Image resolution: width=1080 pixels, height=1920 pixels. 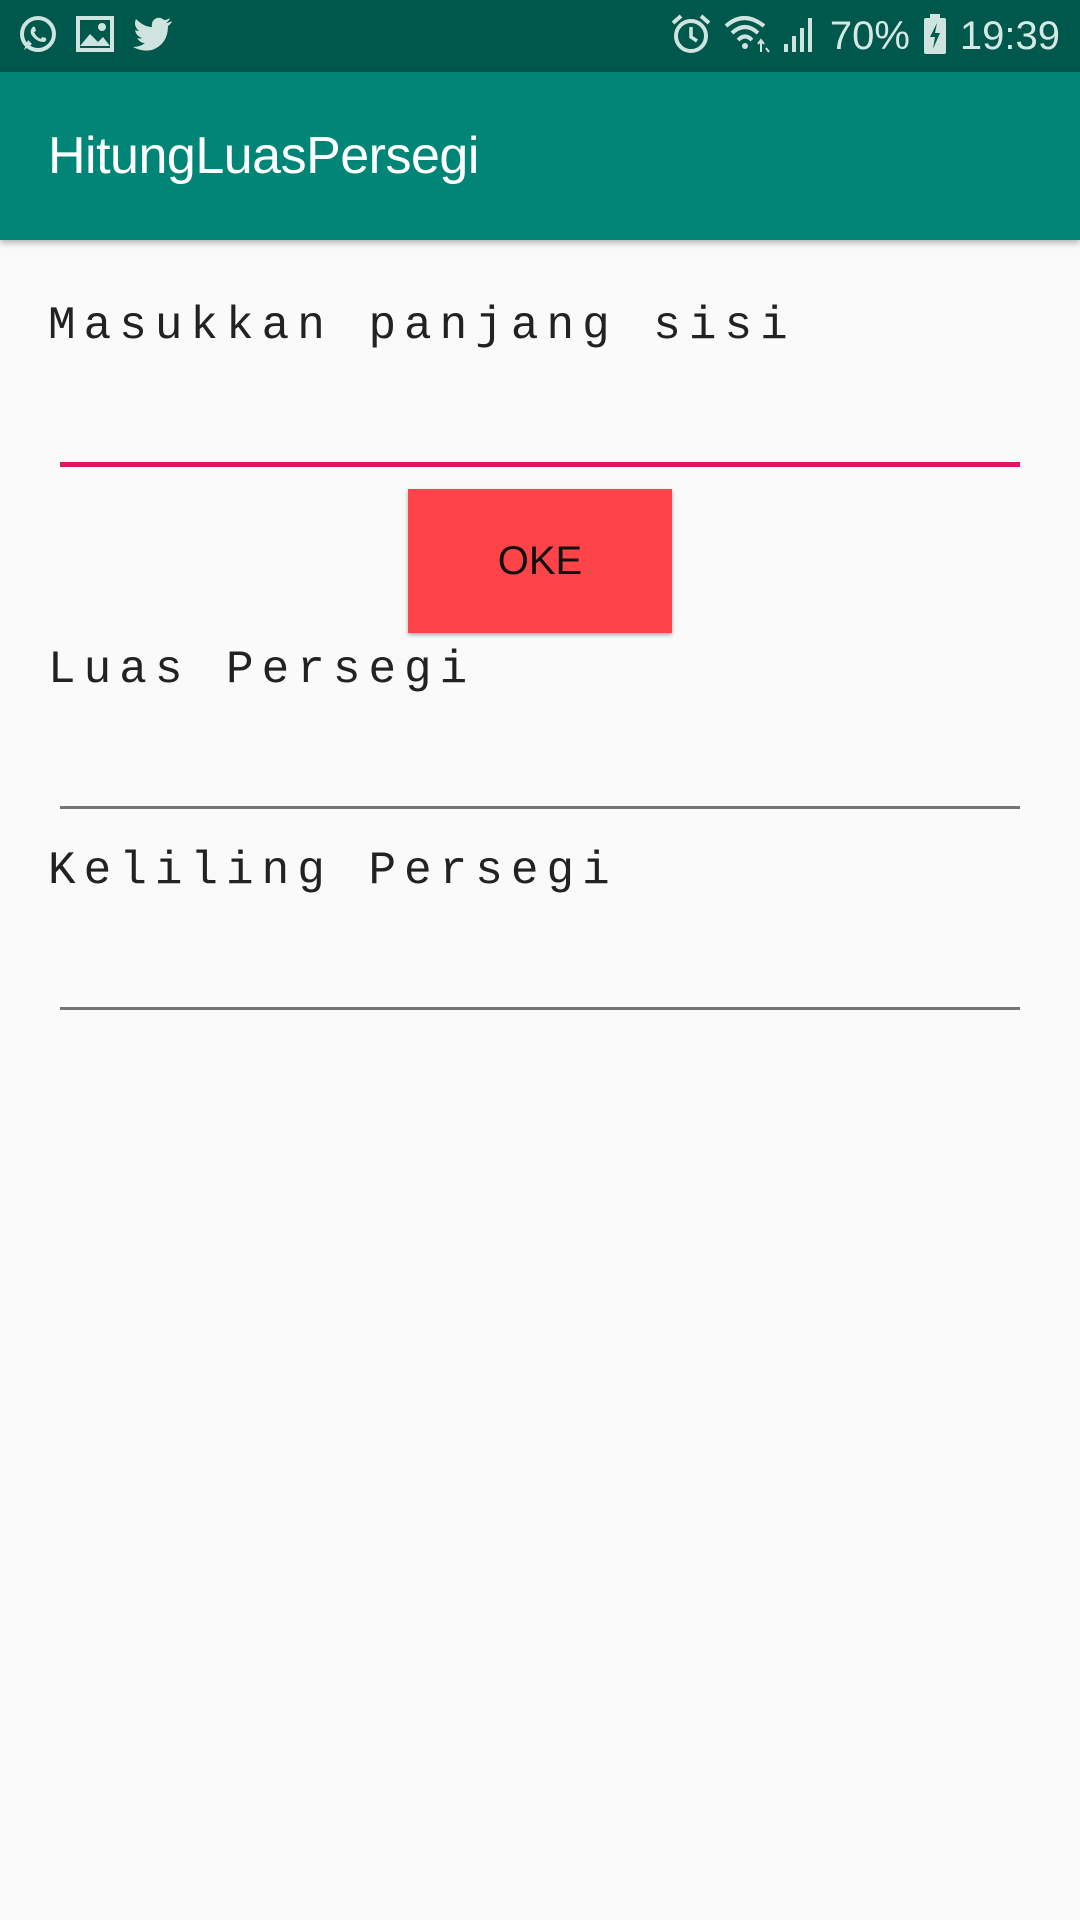 I want to click on whatsapp-icon, so click(x=38, y=36).